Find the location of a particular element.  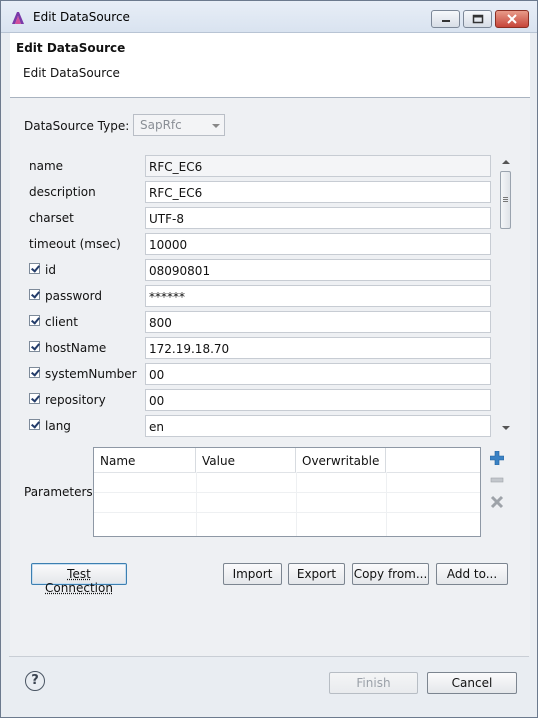

column-header-name: Name is located at coordinates (145, 460).